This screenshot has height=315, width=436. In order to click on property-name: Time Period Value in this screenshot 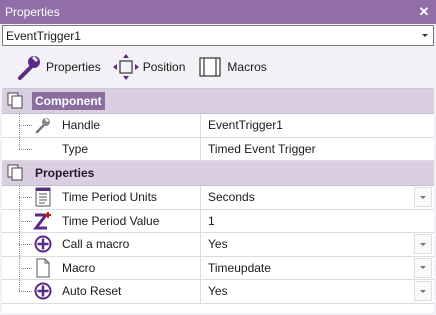, I will do `click(111, 220)`.